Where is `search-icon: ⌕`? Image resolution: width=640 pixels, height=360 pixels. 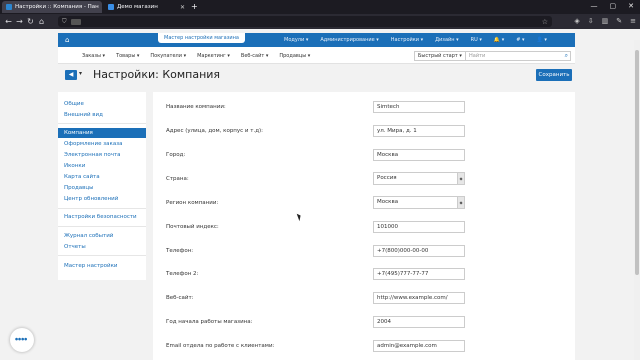
search-icon: ⌕ is located at coordinates (566, 56).